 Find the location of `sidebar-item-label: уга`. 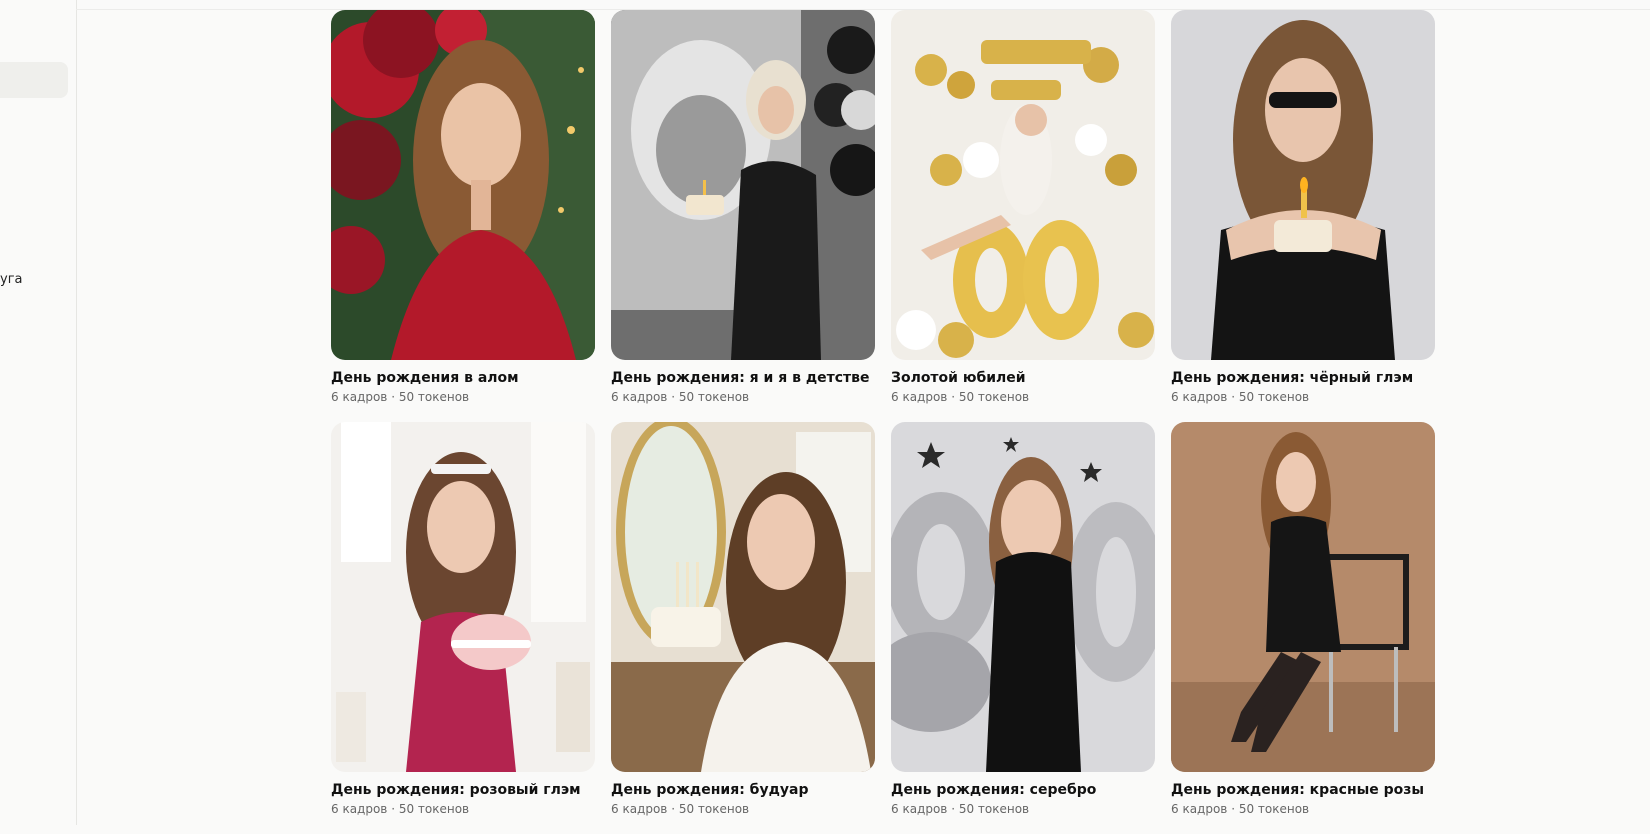

sidebar-item-label: уга is located at coordinates (11, 279).